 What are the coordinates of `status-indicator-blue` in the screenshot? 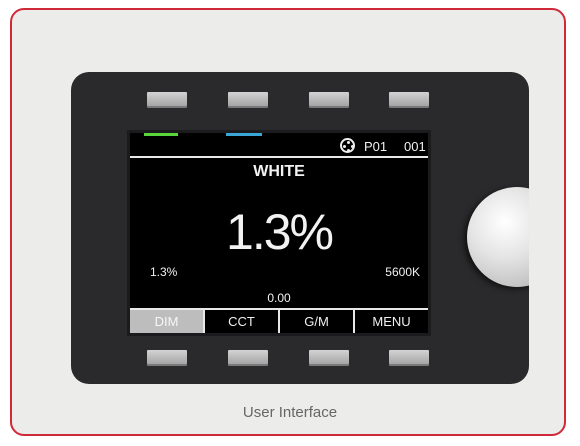 It's located at (244, 134).